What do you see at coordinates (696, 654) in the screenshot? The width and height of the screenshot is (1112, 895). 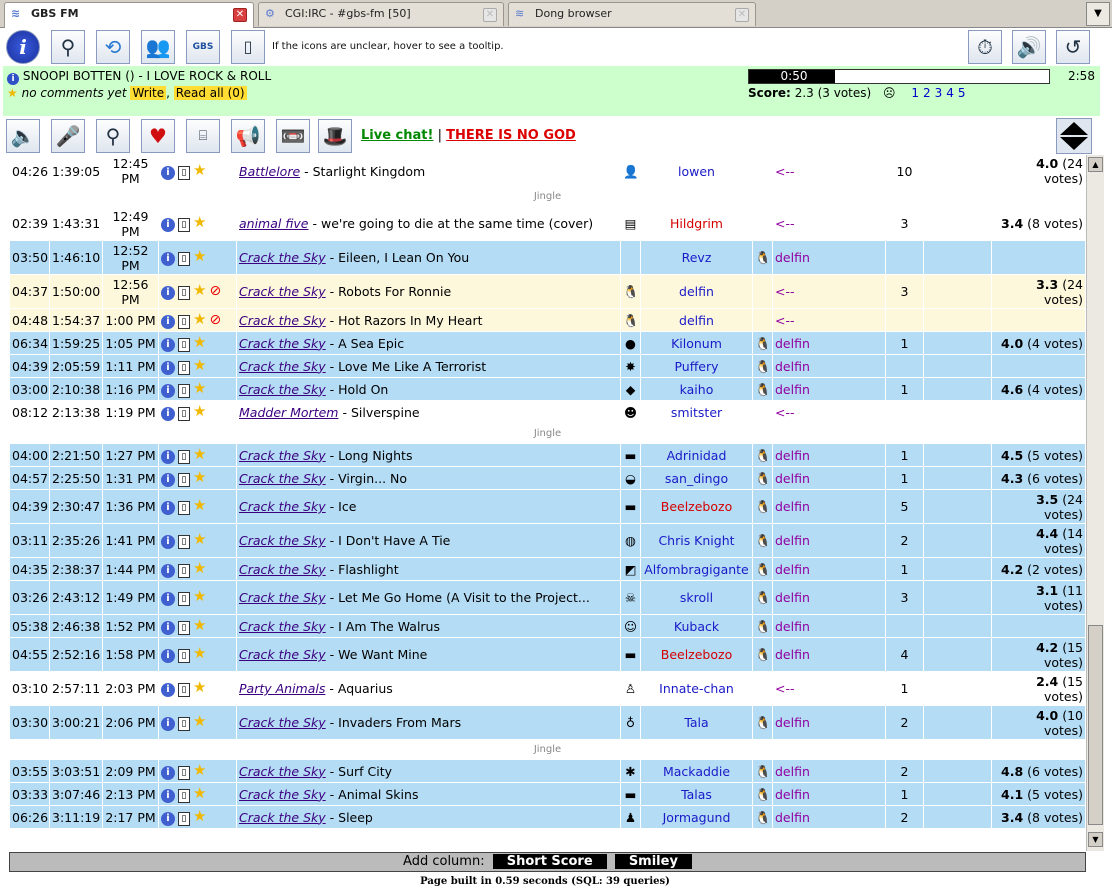 I see `uploader-name: Beelzebozo` at bounding box center [696, 654].